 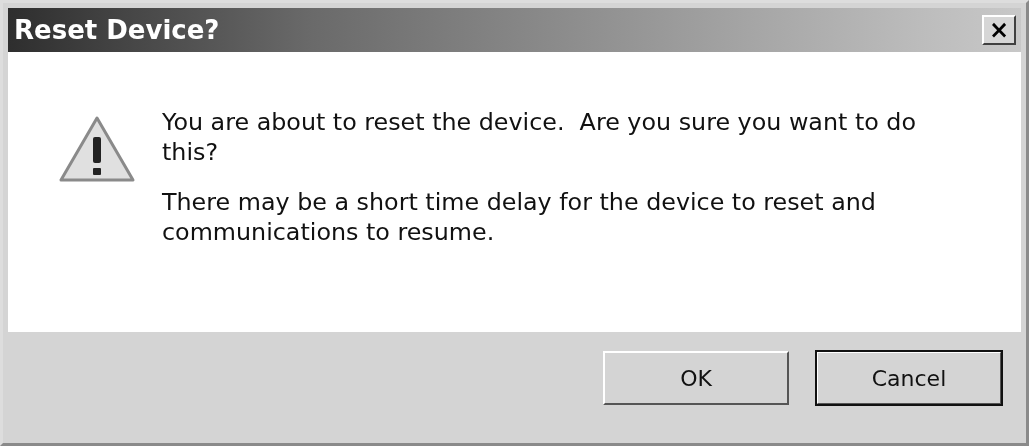 What do you see at coordinates (999, 30) in the screenshot?
I see `close-button: ×` at bounding box center [999, 30].